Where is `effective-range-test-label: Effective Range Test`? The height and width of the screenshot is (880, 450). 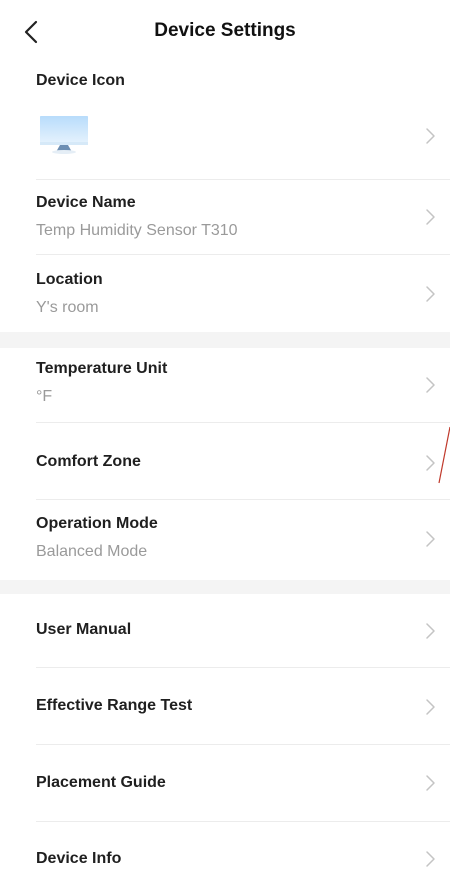 effective-range-test-label: Effective Range Test is located at coordinates (114, 705).